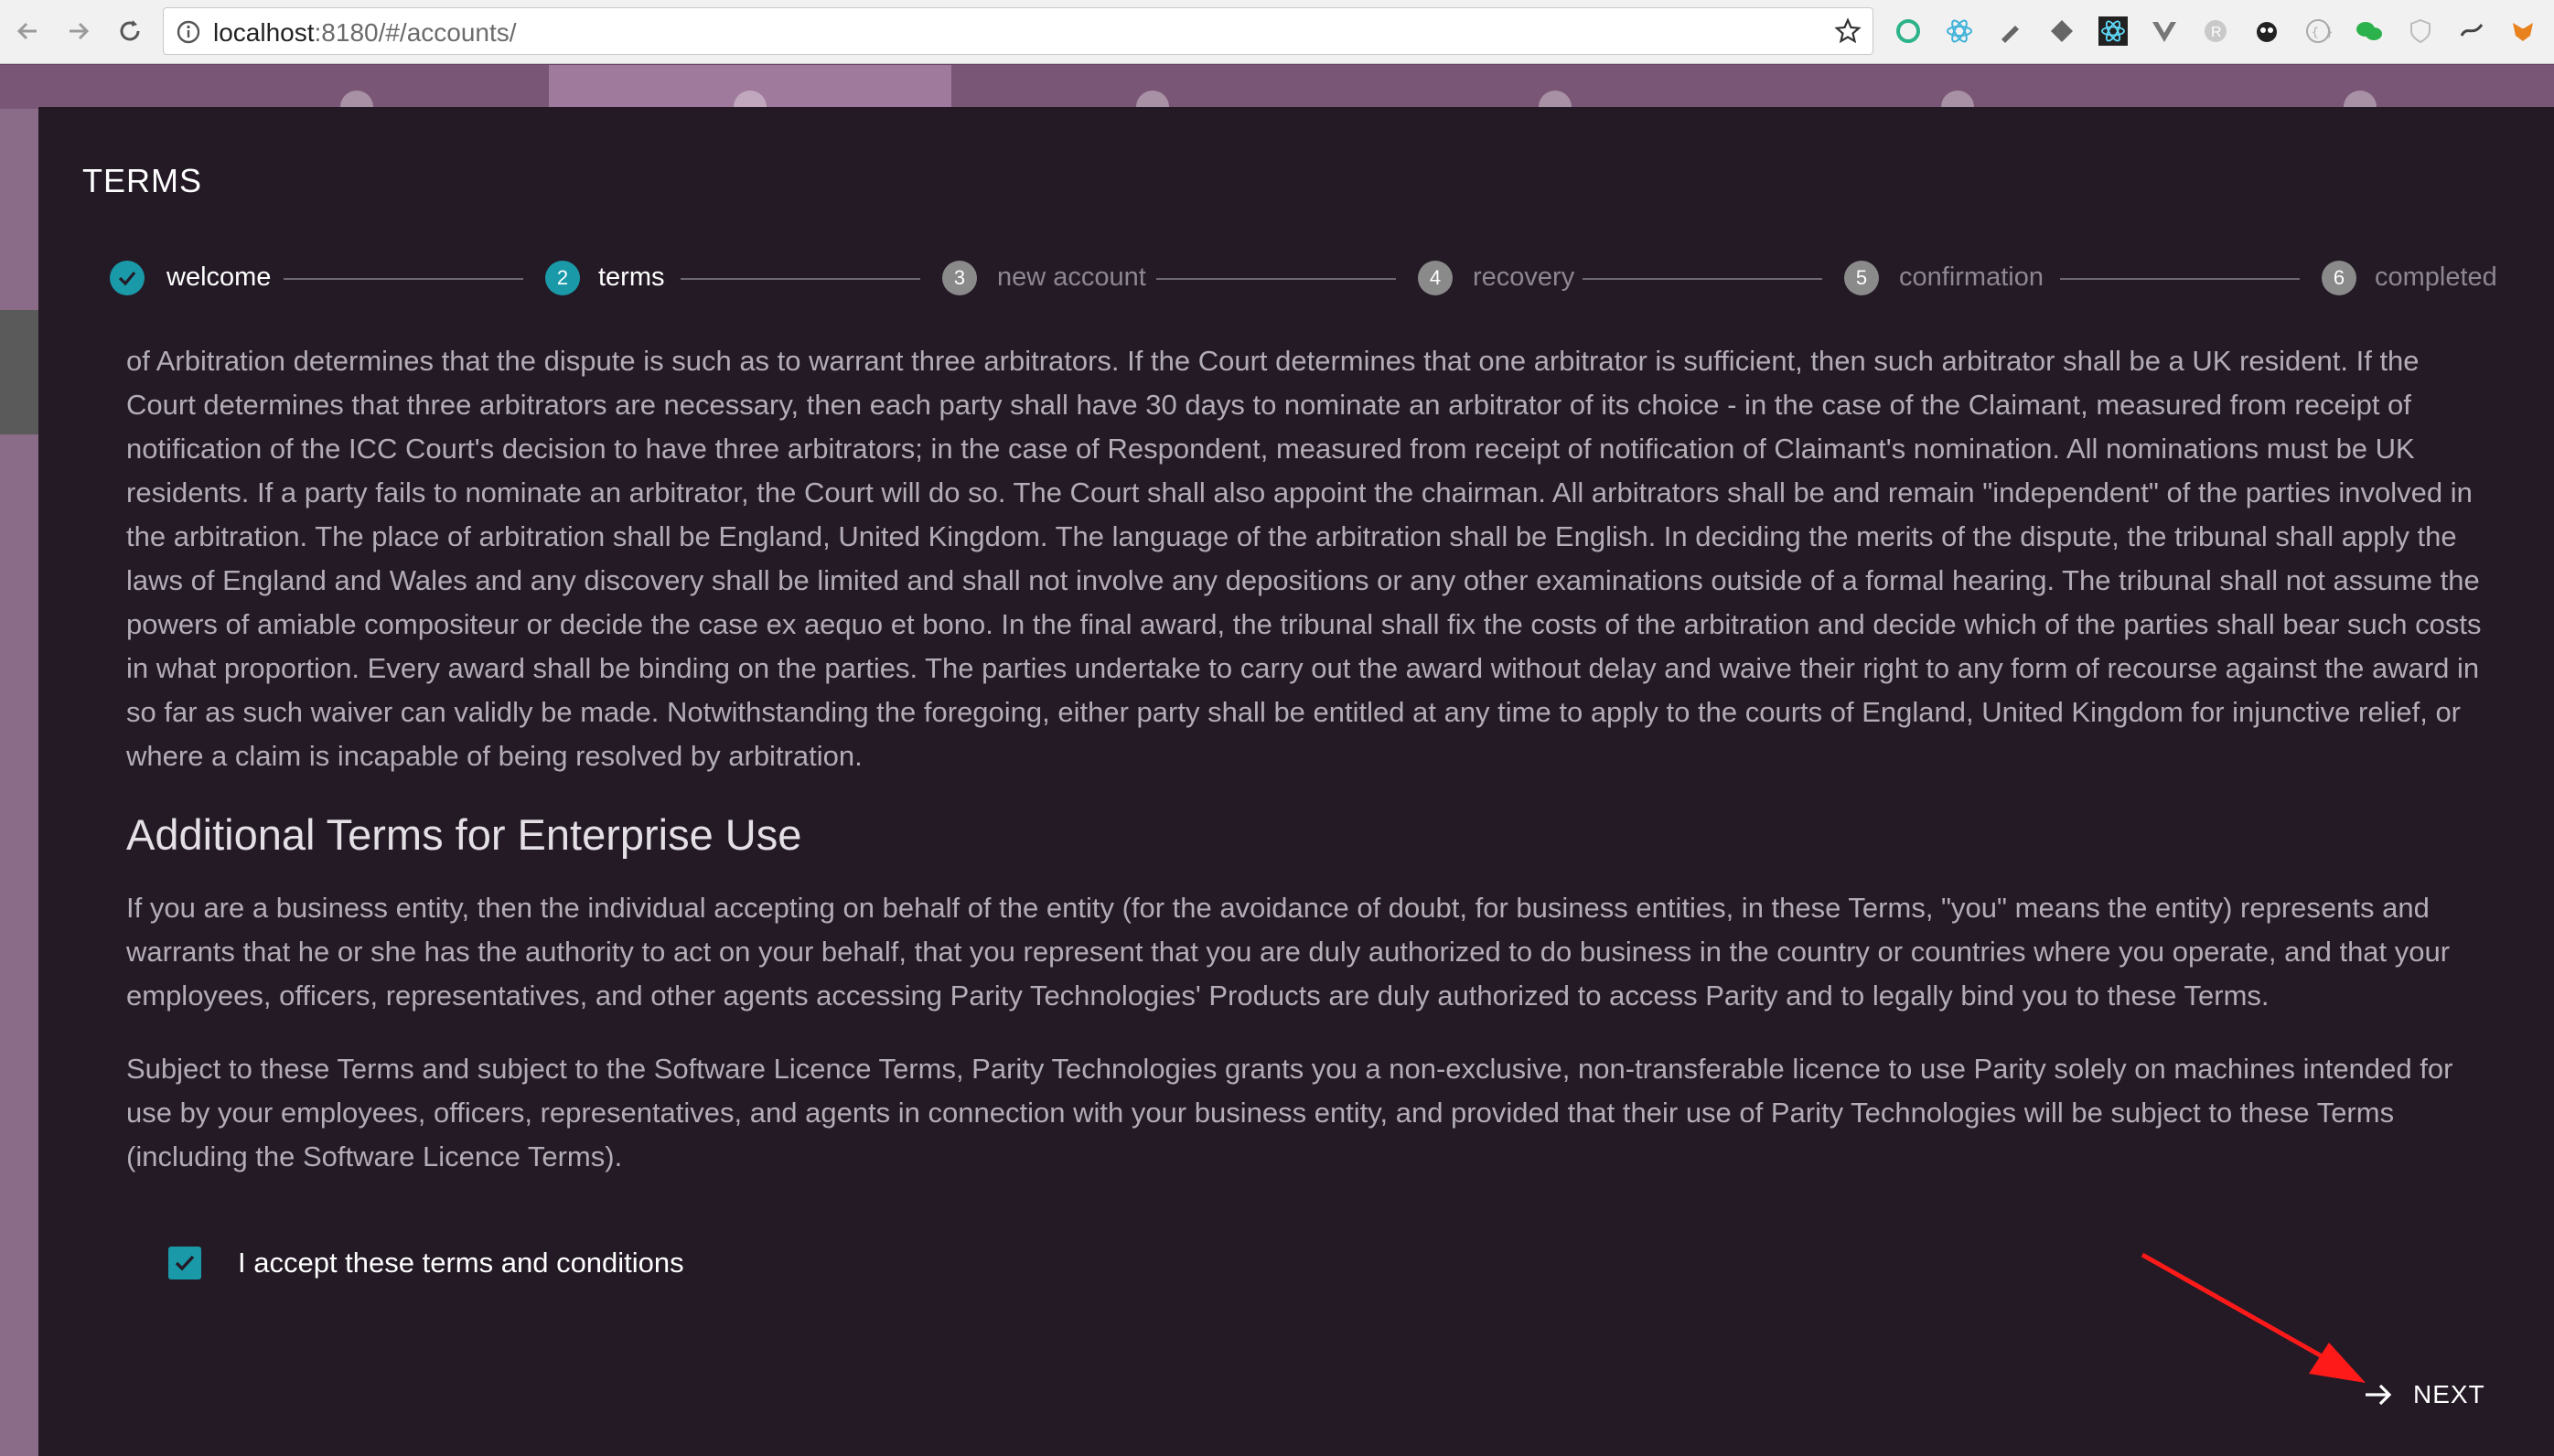  I want to click on step-3-number: 3, so click(959, 278).